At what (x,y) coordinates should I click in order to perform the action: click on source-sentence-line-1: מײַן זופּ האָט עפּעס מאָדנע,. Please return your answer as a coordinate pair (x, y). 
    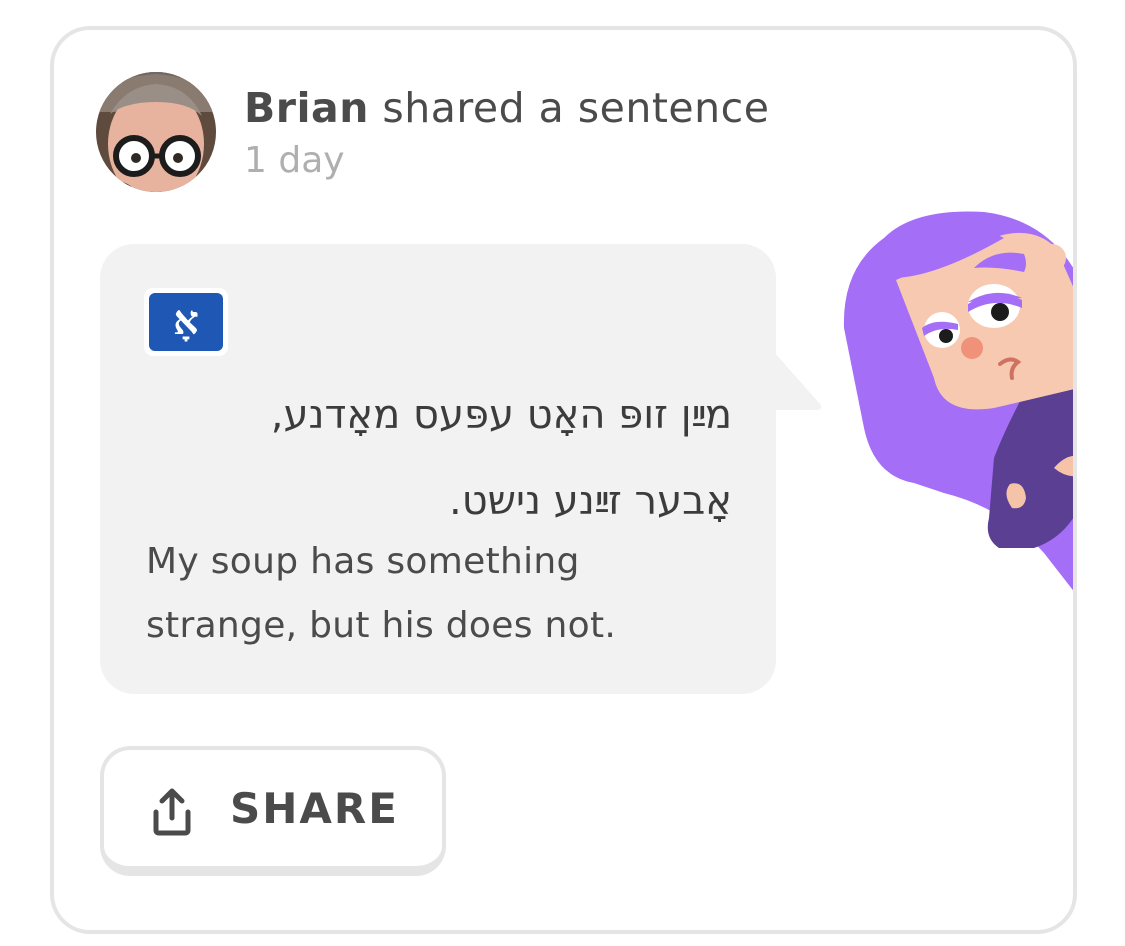
    Looking at the image, I should click on (501, 415).